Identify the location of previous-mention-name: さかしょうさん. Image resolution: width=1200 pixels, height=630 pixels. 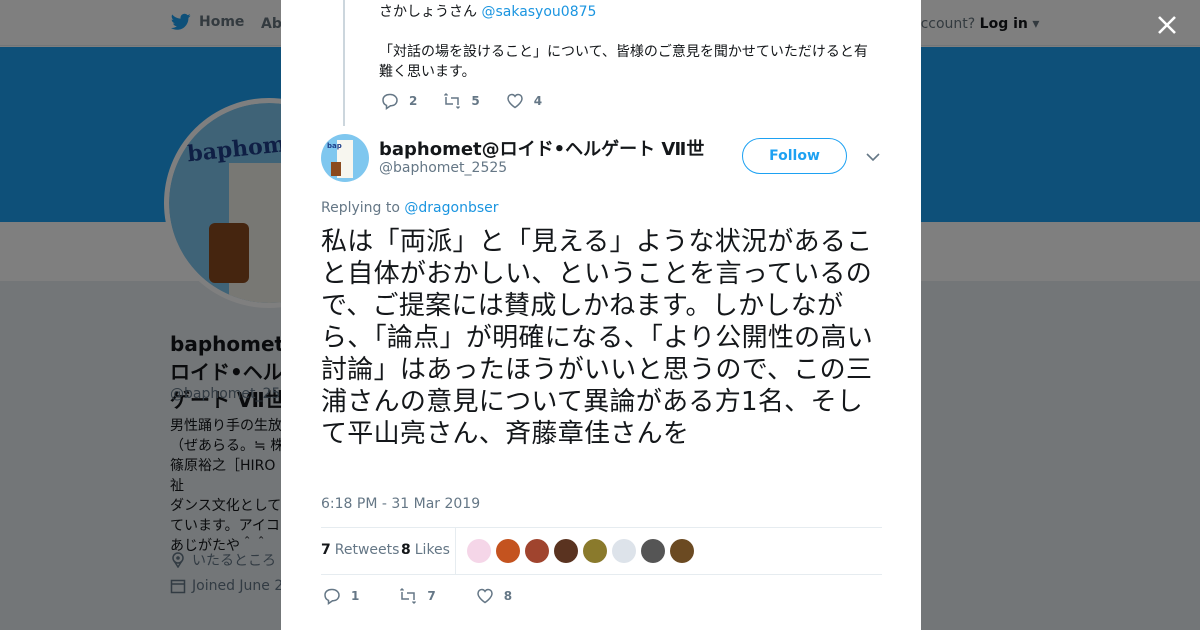
(428, 12).